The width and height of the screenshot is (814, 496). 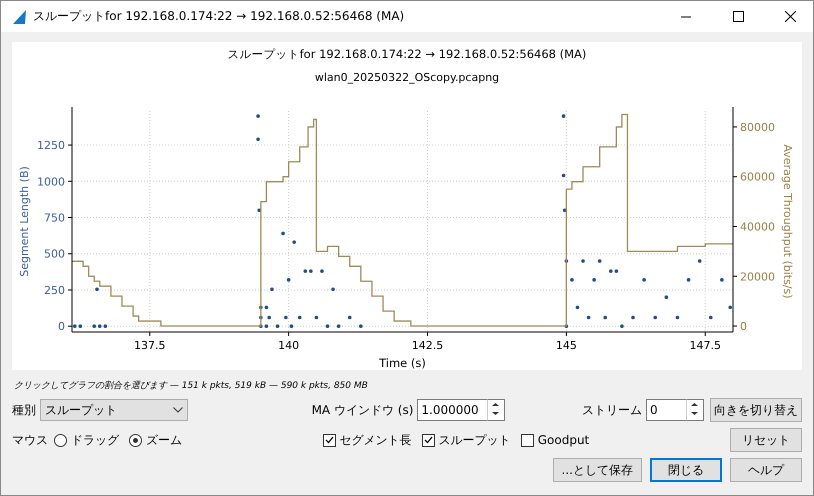 What do you see at coordinates (178, 410) in the screenshot?
I see `chevron-down-icon` at bounding box center [178, 410].